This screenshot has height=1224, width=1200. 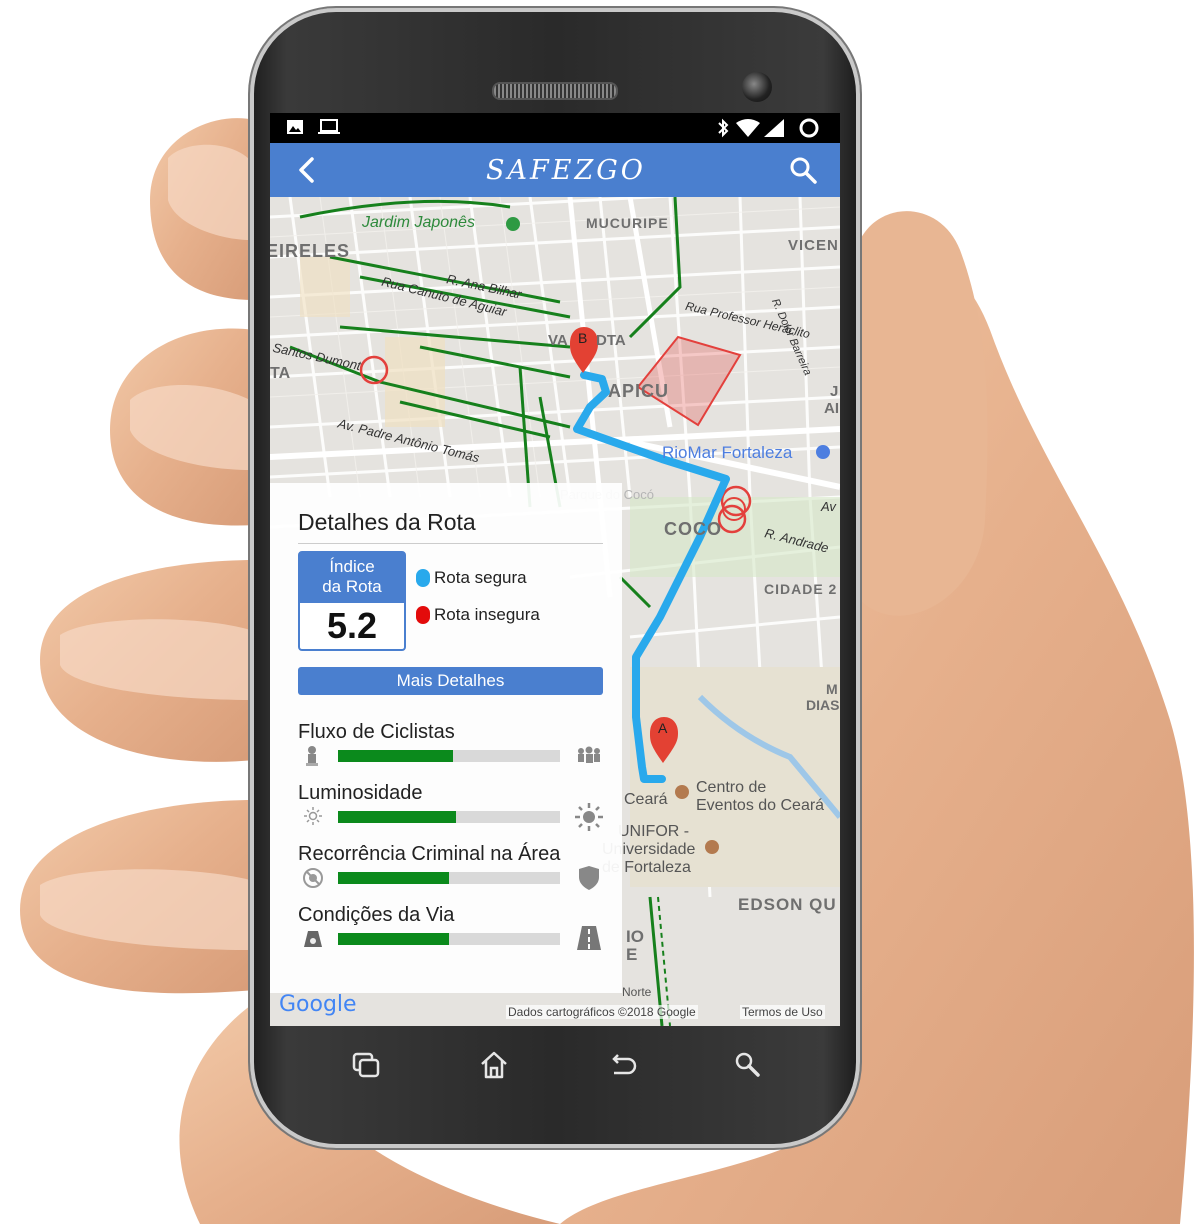 What do you see at coordinates (782, 1012) in the screenshot?
I see `terms-link: Termos de Uso` at bounding box center [782, 1012].